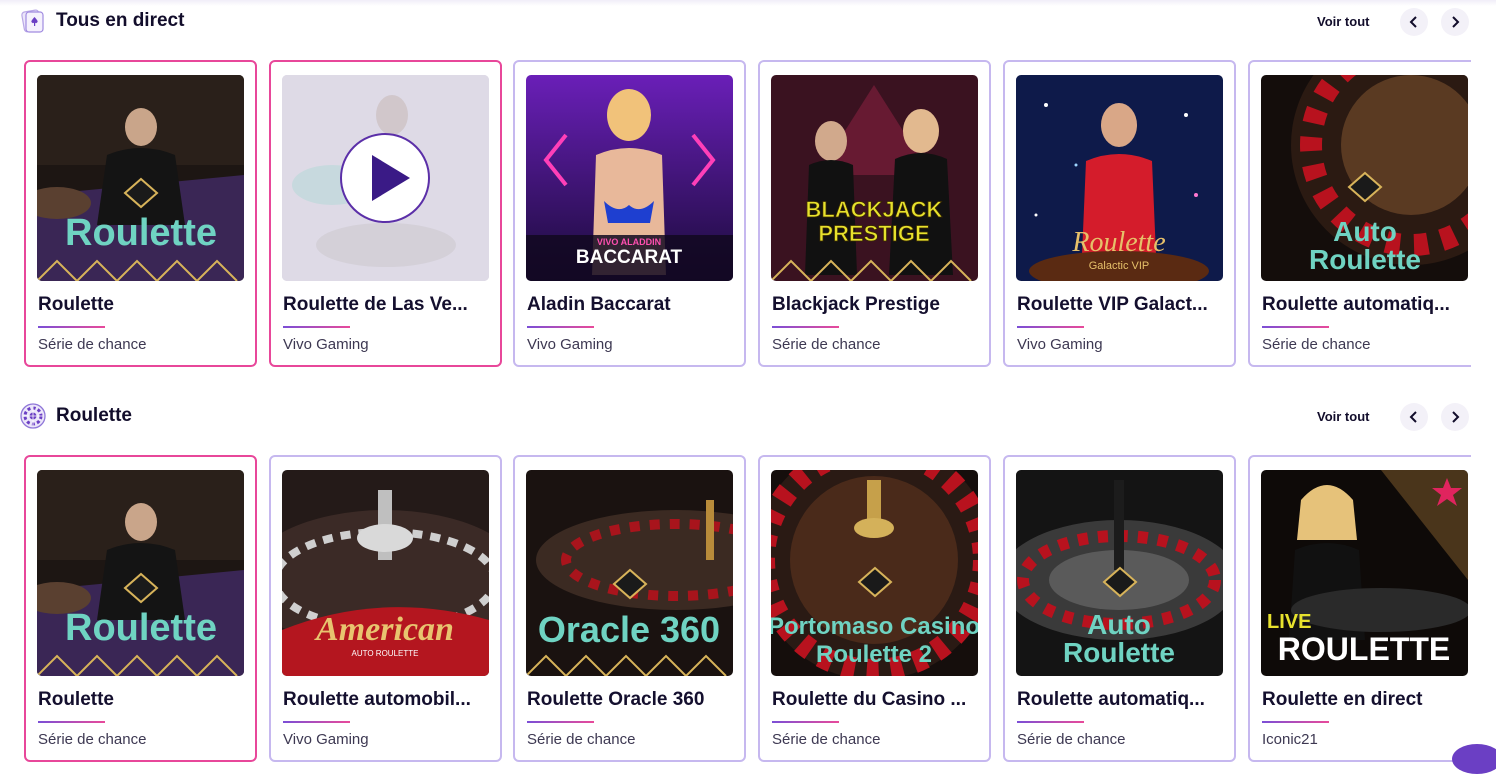 The width and height of the screenshot is (1496, 774). Describe the element at coordinates (1342, 699) in the screenshot. I see `game-title: Roulette en direct` at that location.